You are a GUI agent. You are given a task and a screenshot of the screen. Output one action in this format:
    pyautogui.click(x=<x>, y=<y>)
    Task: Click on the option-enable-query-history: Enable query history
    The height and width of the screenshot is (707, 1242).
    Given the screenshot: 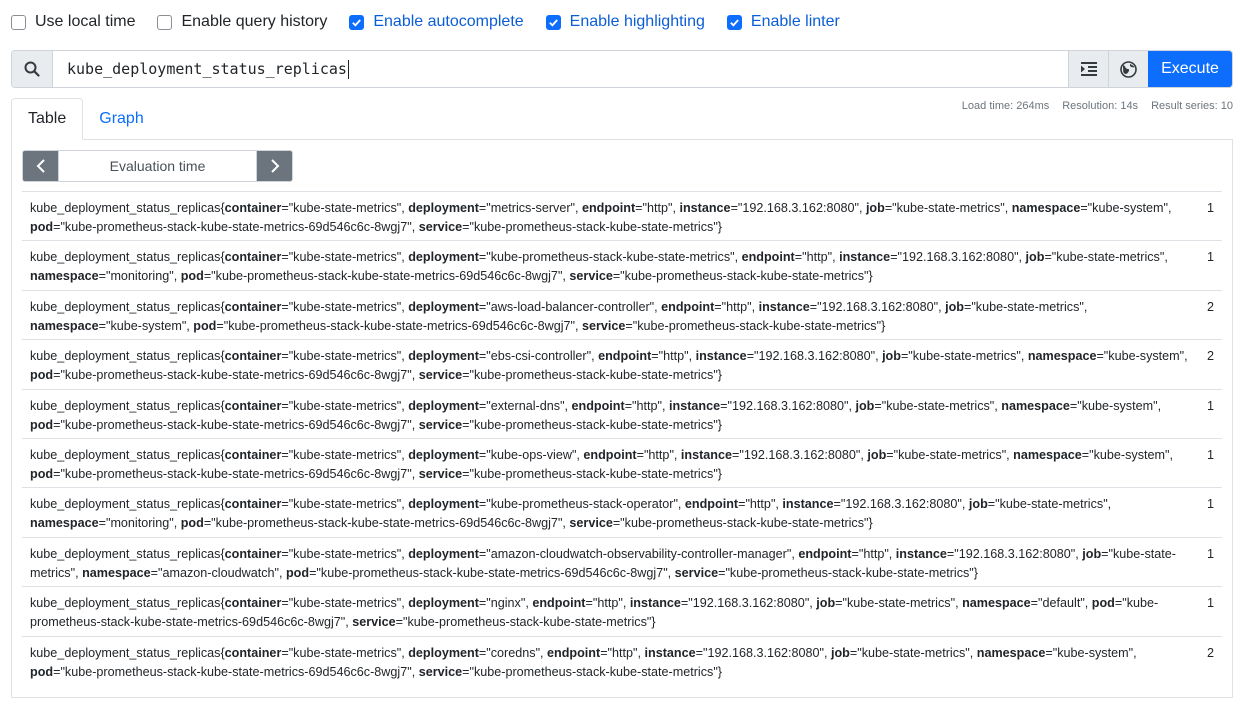 What is the action you would take?
    pyautogui.click(x=242, y=22)
    